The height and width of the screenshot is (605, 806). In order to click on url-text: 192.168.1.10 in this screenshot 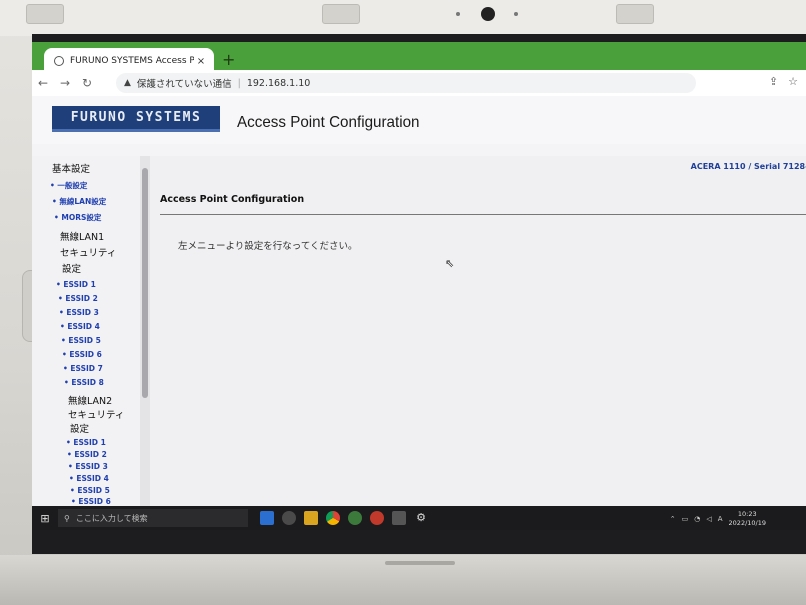, I will do `click(278, 83)`.